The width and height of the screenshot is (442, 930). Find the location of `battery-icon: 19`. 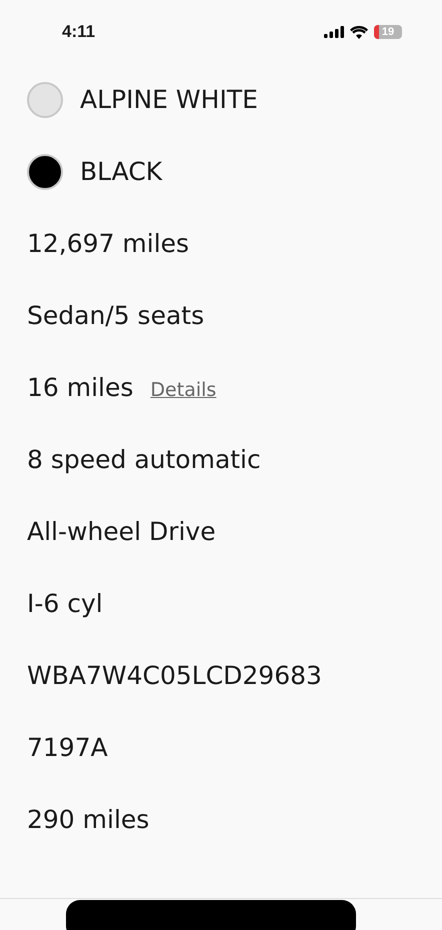

battery-icon: 19 is located at coordinates (388, 32).